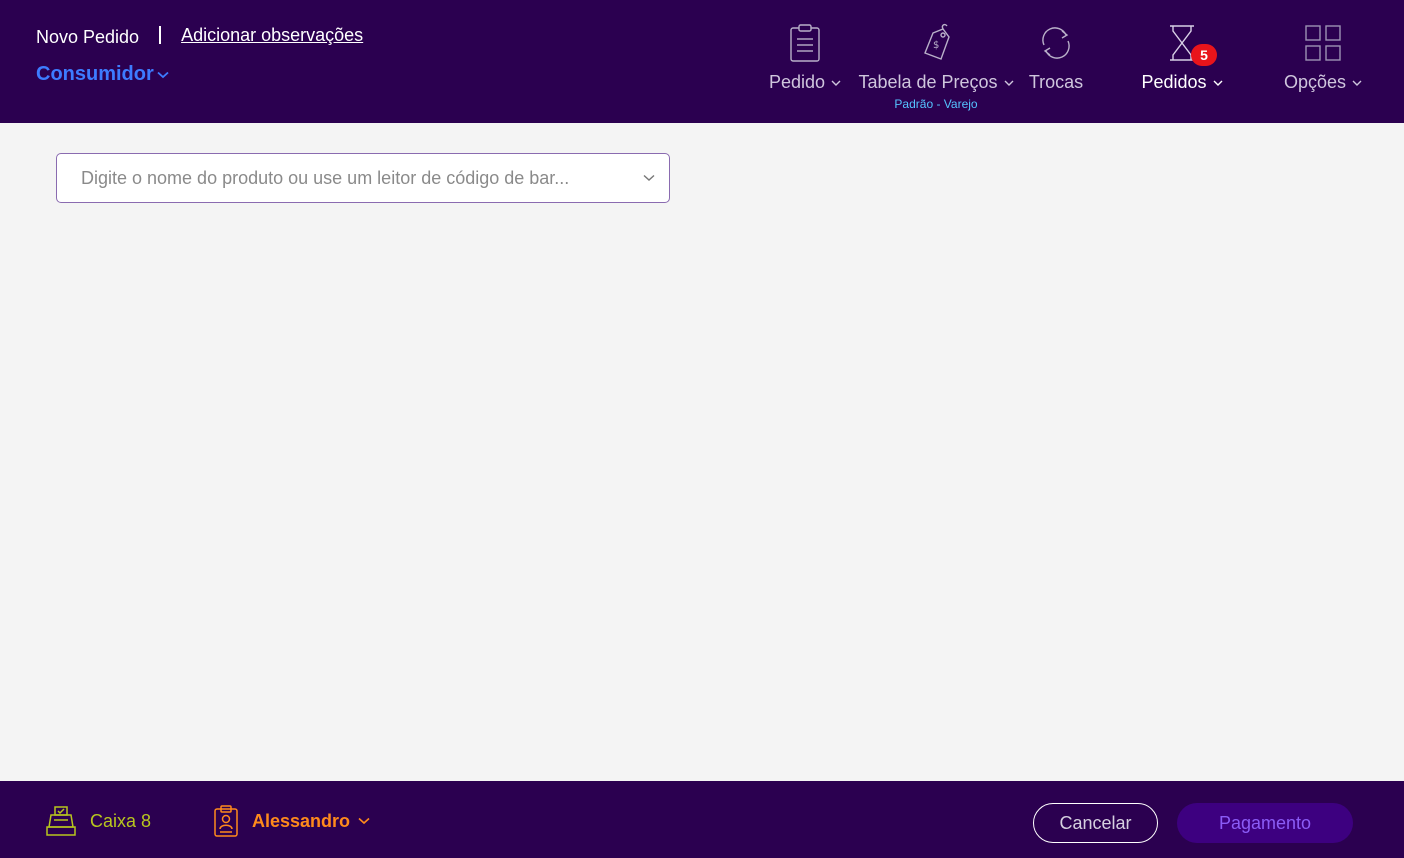  I want to click on product-search-input, so click(361, 178).